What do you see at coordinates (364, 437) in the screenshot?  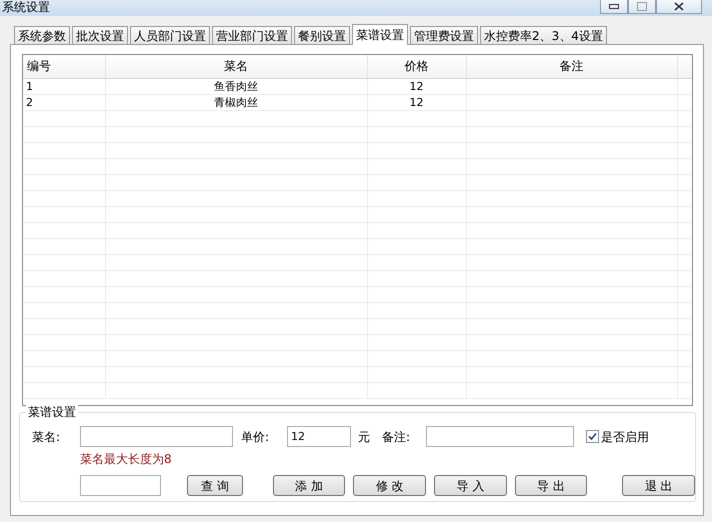 I see `unit-label: 元` at bounding box center [364, 437].